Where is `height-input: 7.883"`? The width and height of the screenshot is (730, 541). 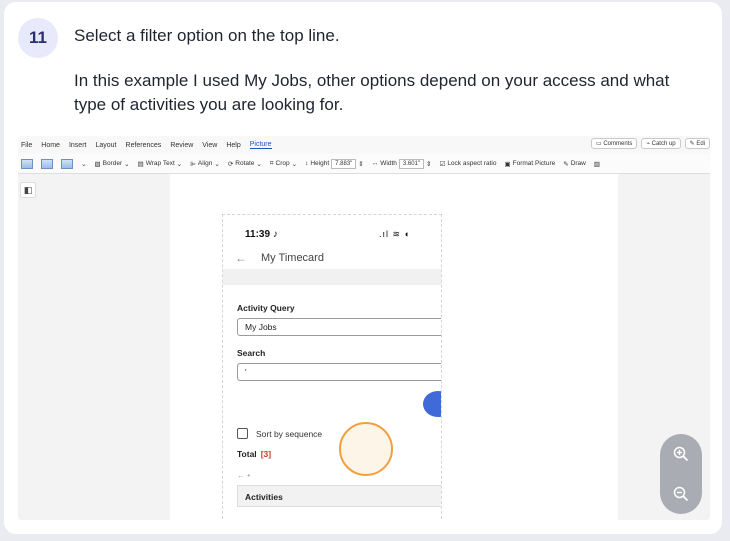
height-input: 7.883" is located at coordinates (344, 163).